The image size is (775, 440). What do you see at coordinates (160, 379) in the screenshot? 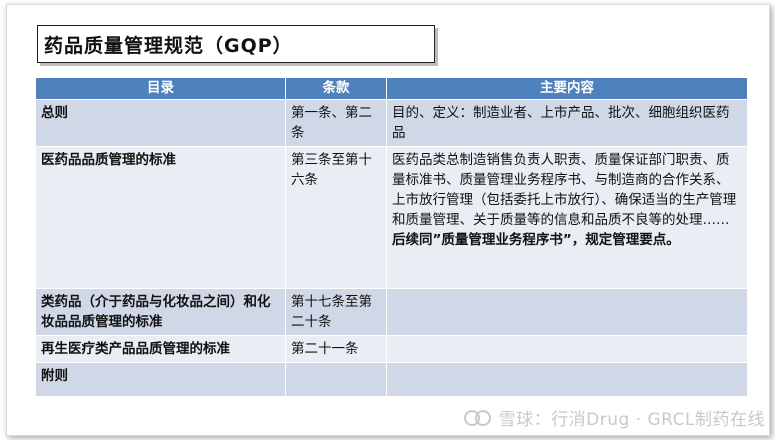
I see `row-section: 附则` at bounding box center [160, 379].